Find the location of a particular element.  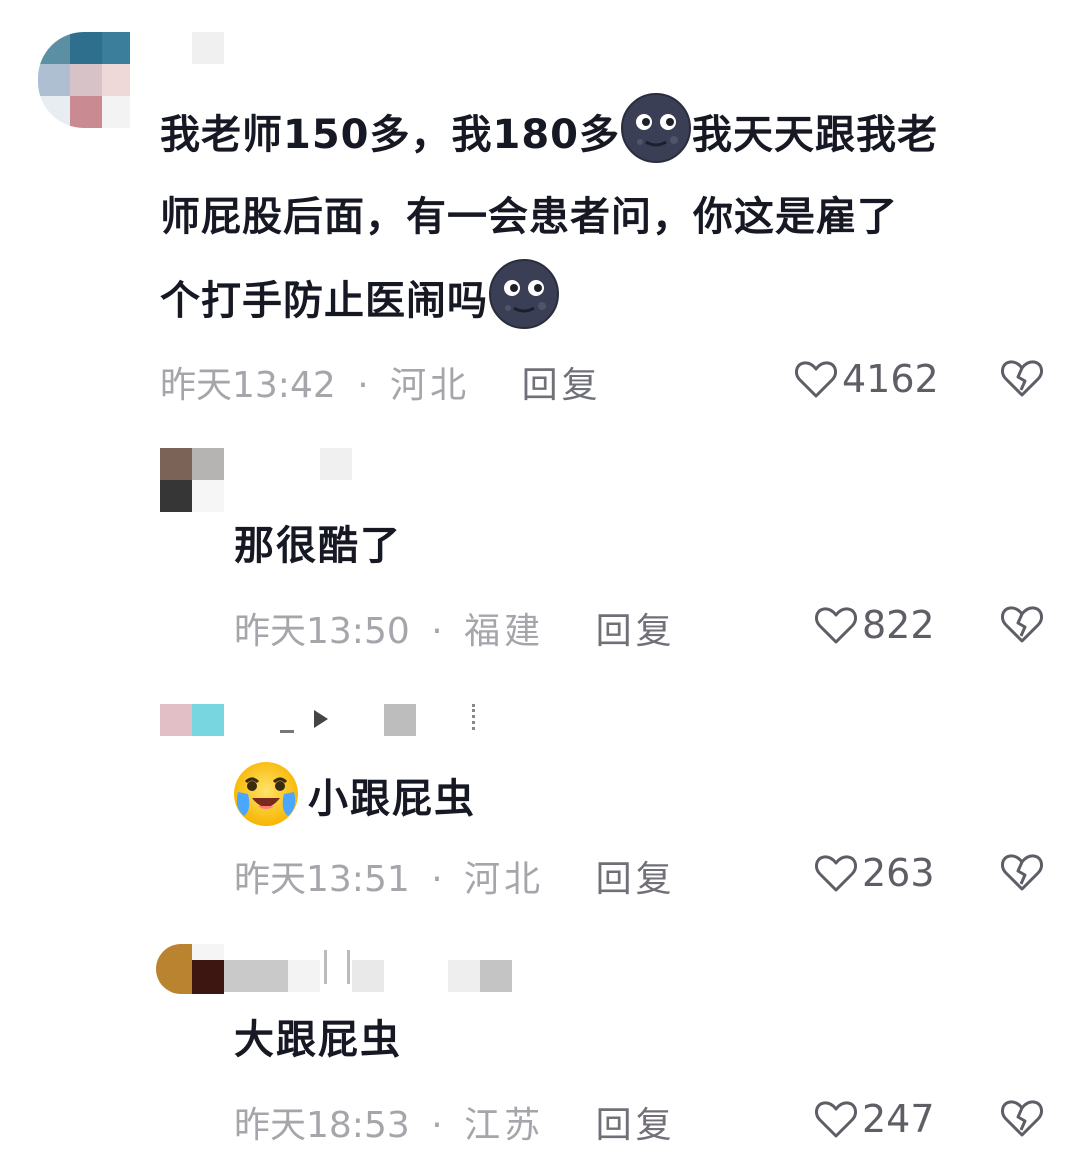

location: 江苏 is located at coordinates (504, 1125).